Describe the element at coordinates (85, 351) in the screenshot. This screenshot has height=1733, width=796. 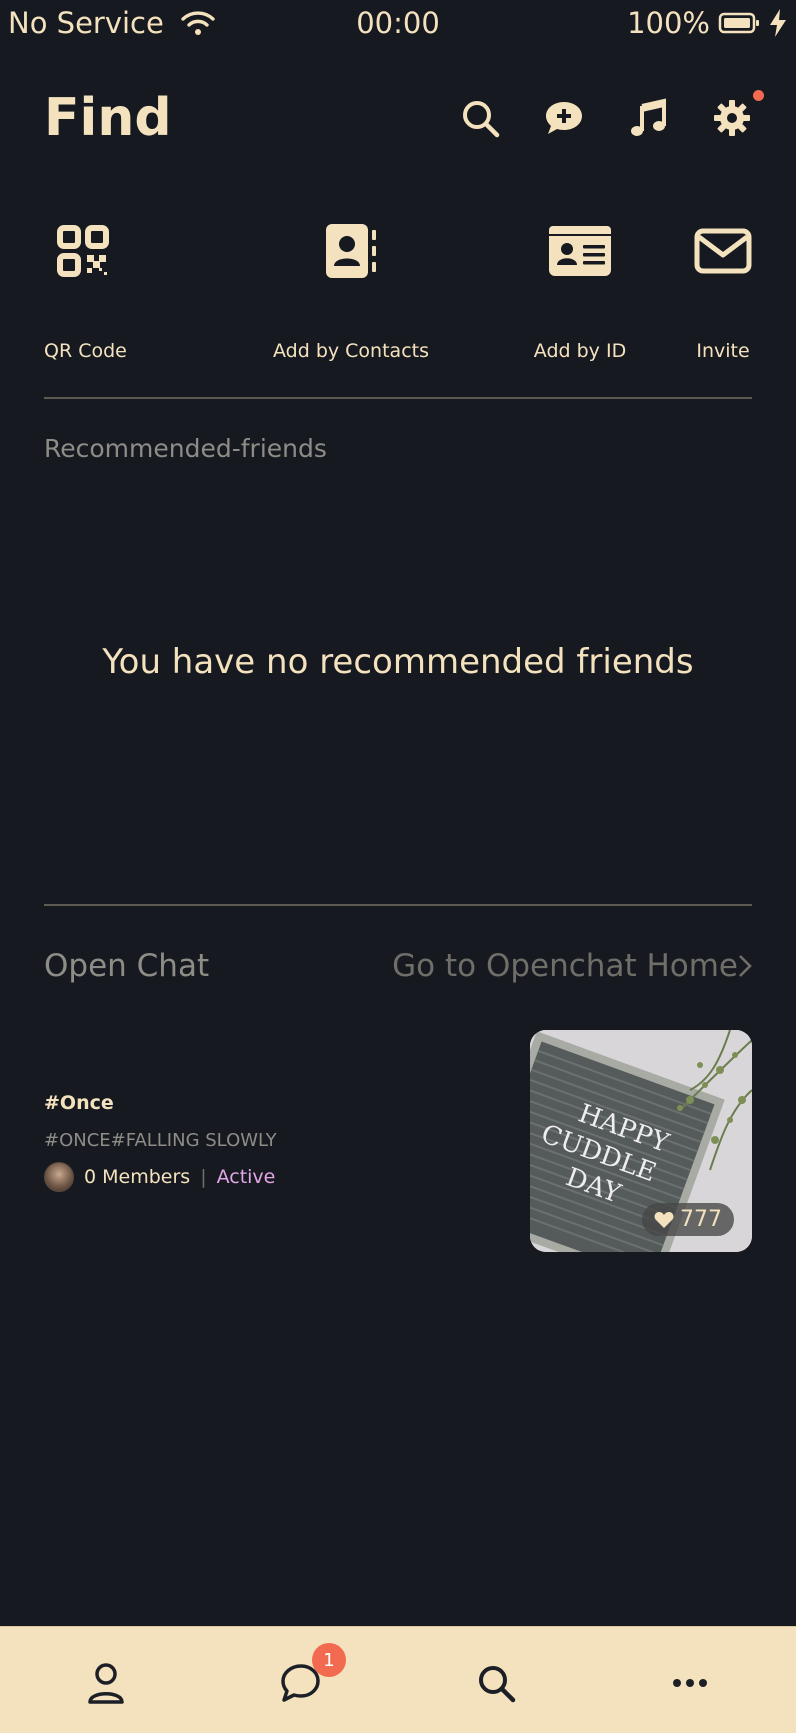
I see `qr-code-label: QR Code` at that location.